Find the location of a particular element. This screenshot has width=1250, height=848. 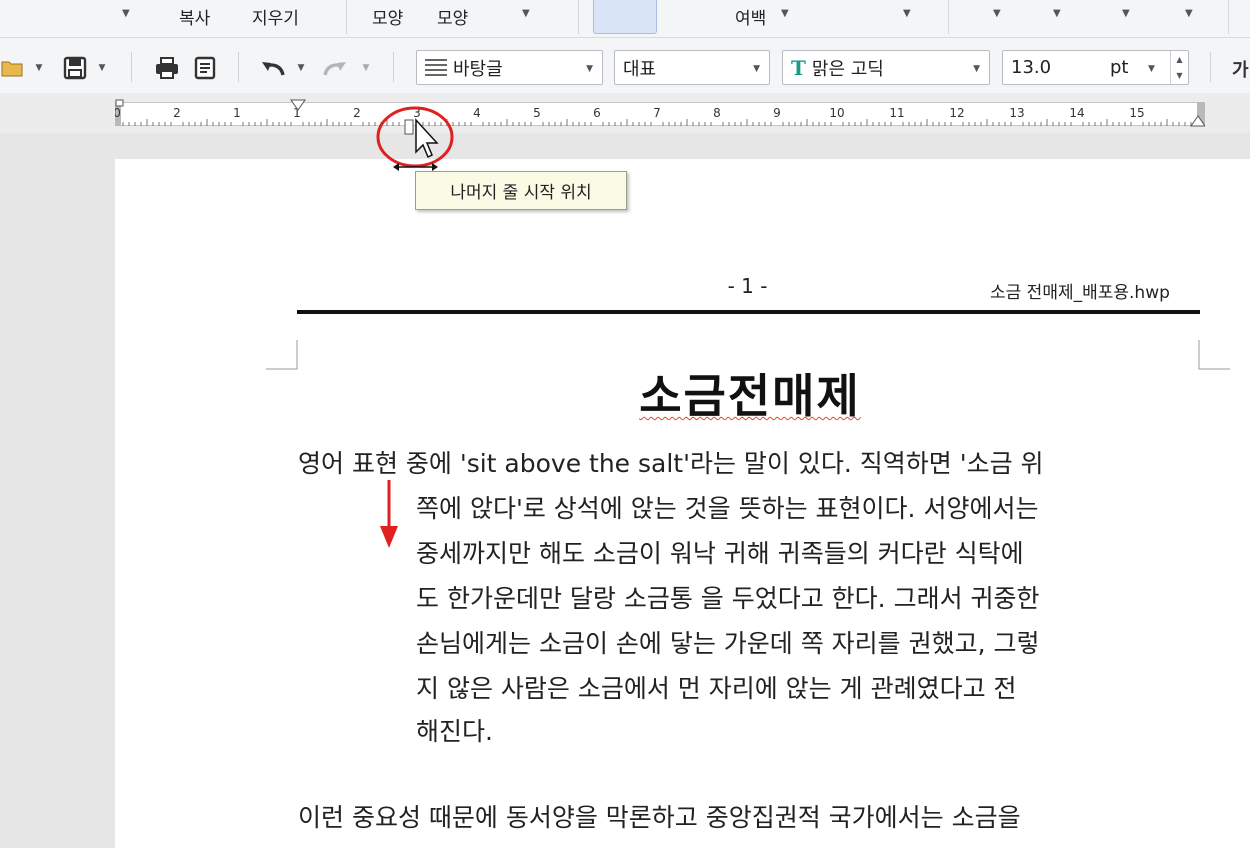

paragraph-line: 도 한가운데만 달랑 소금통 을 두었다고 한다. 그래서 귀중한 is located at coordinates (728, 598).